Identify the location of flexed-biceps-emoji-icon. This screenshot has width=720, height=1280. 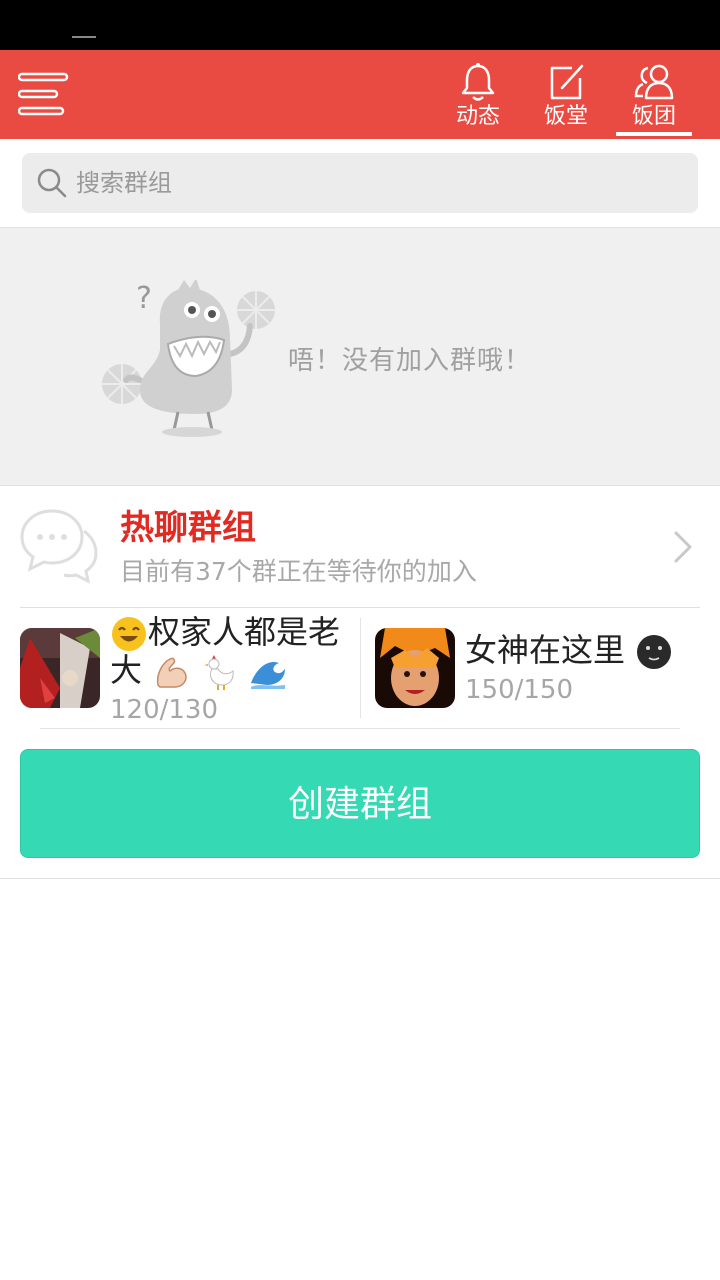
(172, 672).